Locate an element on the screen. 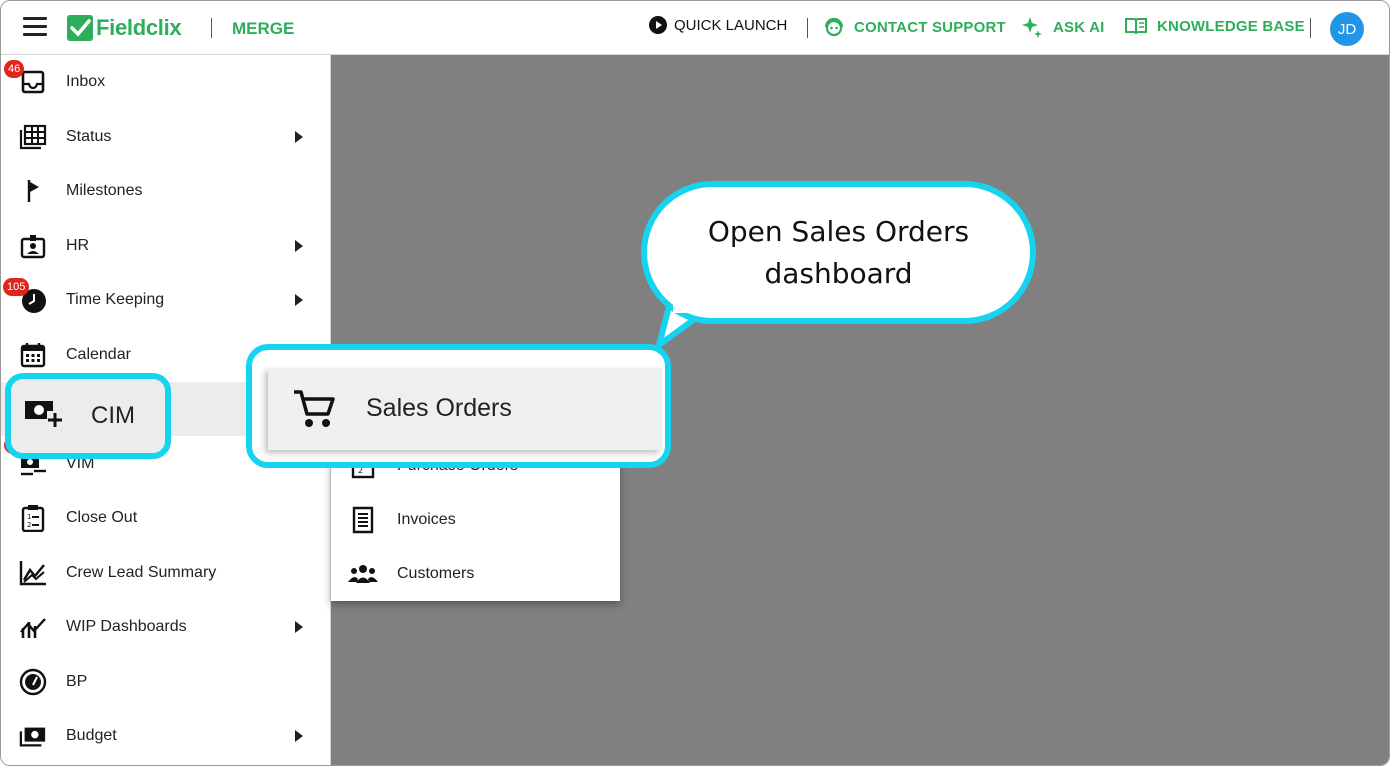 The width and height of the screenshot is (1390, 766). submenu-item-invoices: Invoices is located at coordinates (475, 520).